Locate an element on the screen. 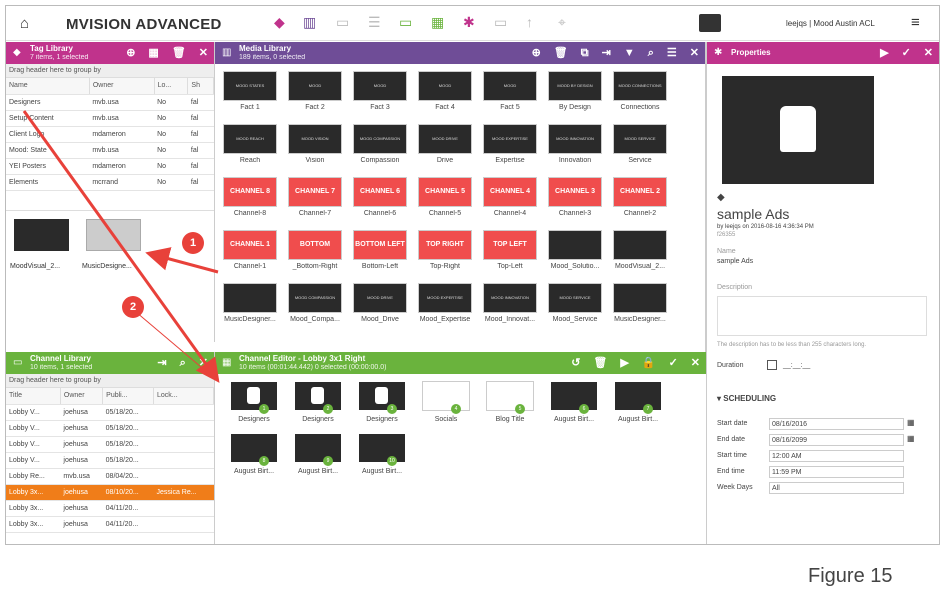 This screenshot has height=602, width=950. media-item: TOP RIGHT Top-Right is located at coordinates (445, 250).